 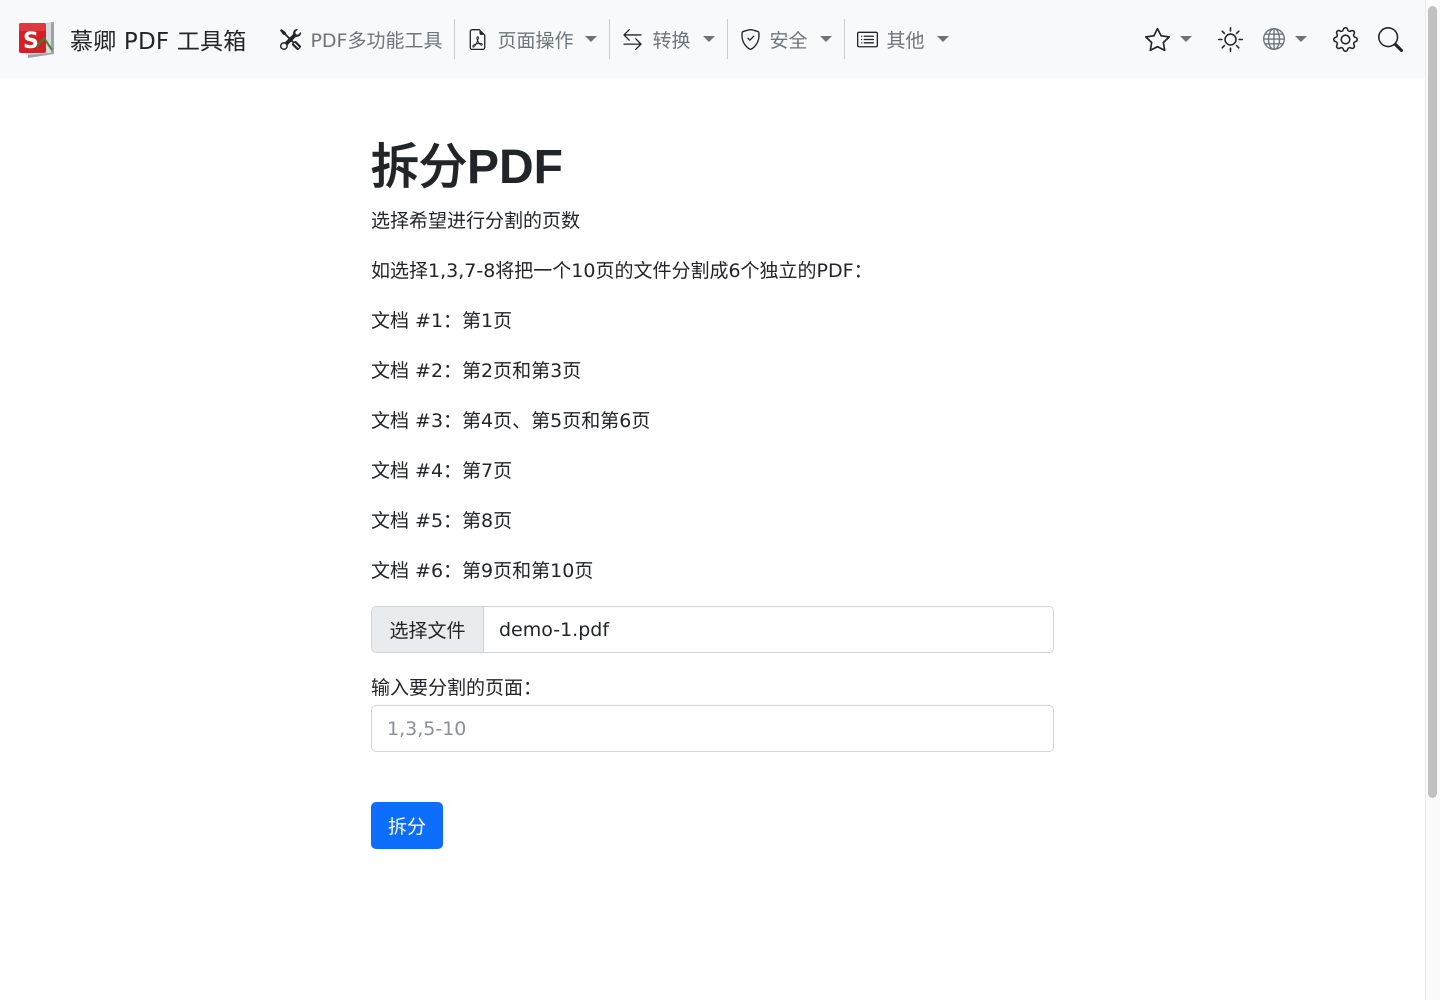 What do you see at coordinates (407, 825) in the screenshot?
I see `split-button: 拆分` at bounding box center [407, 825].